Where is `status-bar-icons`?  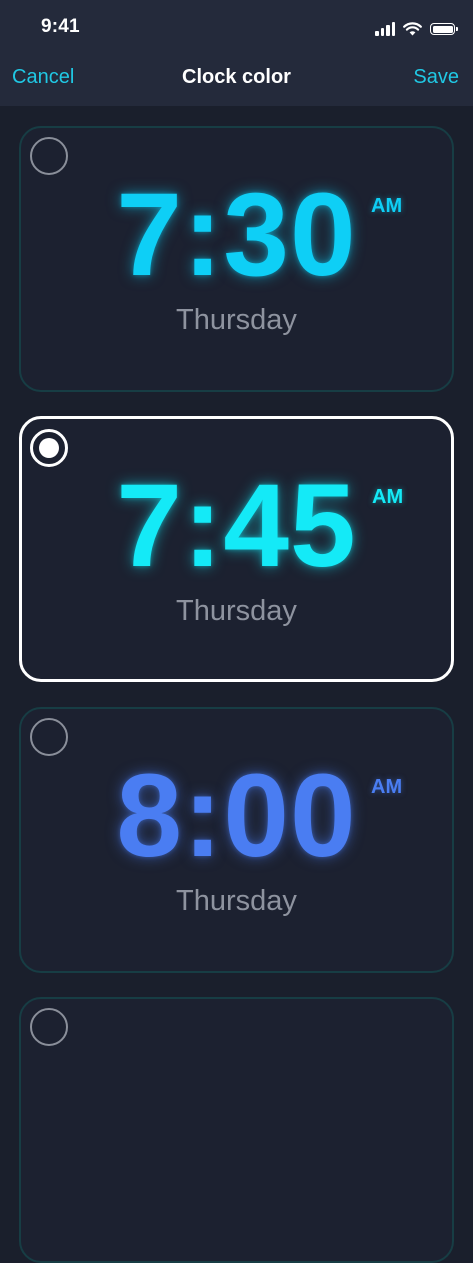 status-bar-icons is located at coordinates (416, 29).